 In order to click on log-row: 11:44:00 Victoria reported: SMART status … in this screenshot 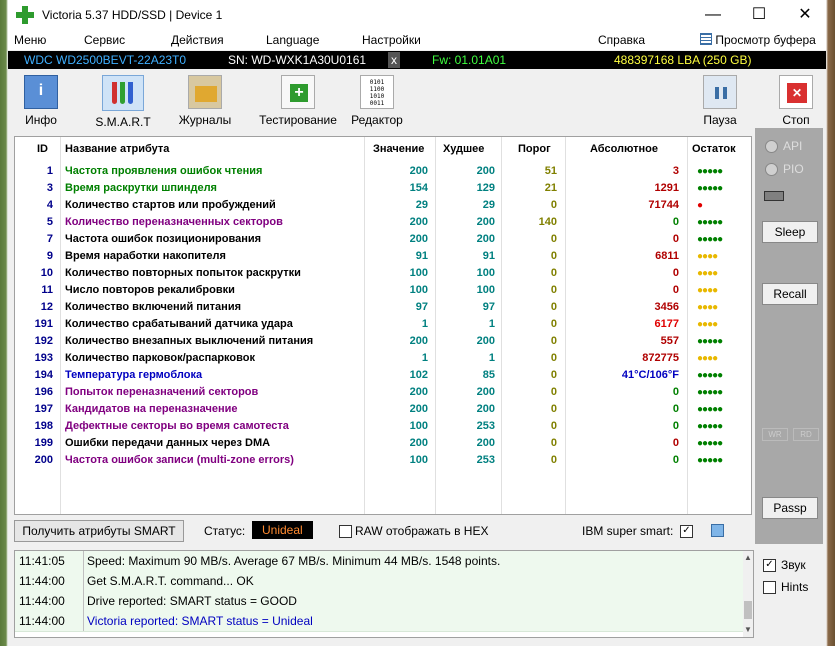, I will do `click(379, 621)`.